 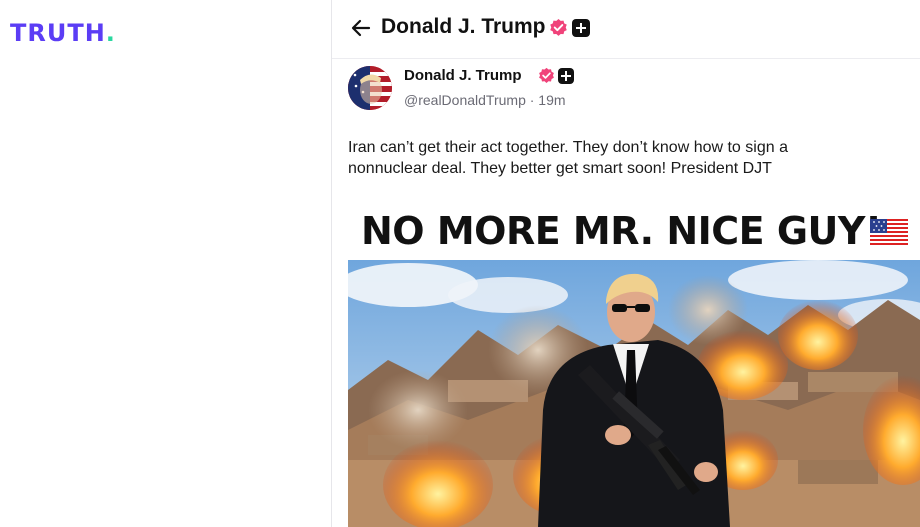 I want to click on author-name: Donald J. Trump, so click(x=463, y=75).